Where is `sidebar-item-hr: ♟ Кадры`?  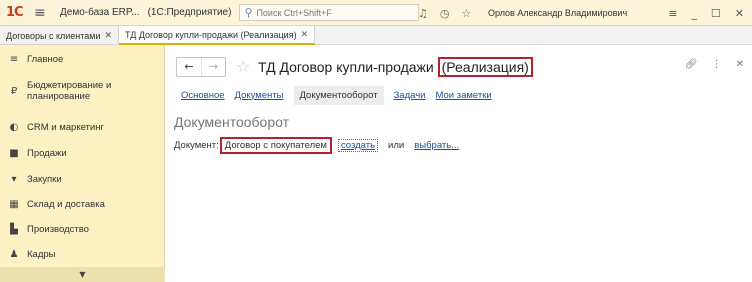 sidebar-item-hr: ♟ Кадры is located at coordinates (82, 254).